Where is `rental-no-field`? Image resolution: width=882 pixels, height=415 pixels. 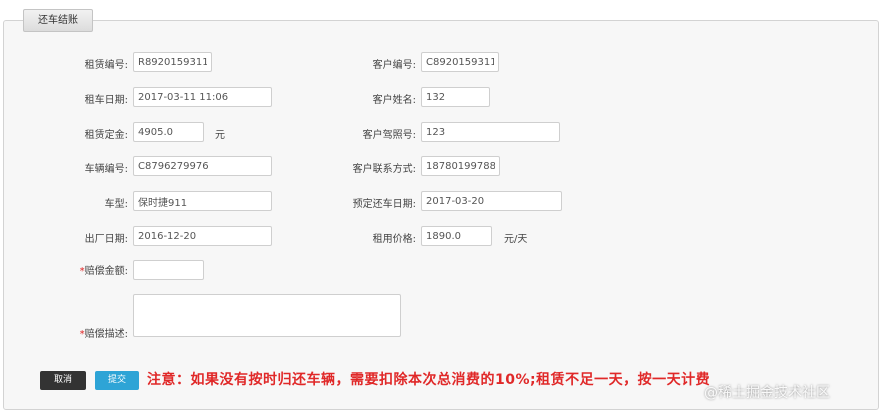
rental-no-field is located at coordinates (172, 62).